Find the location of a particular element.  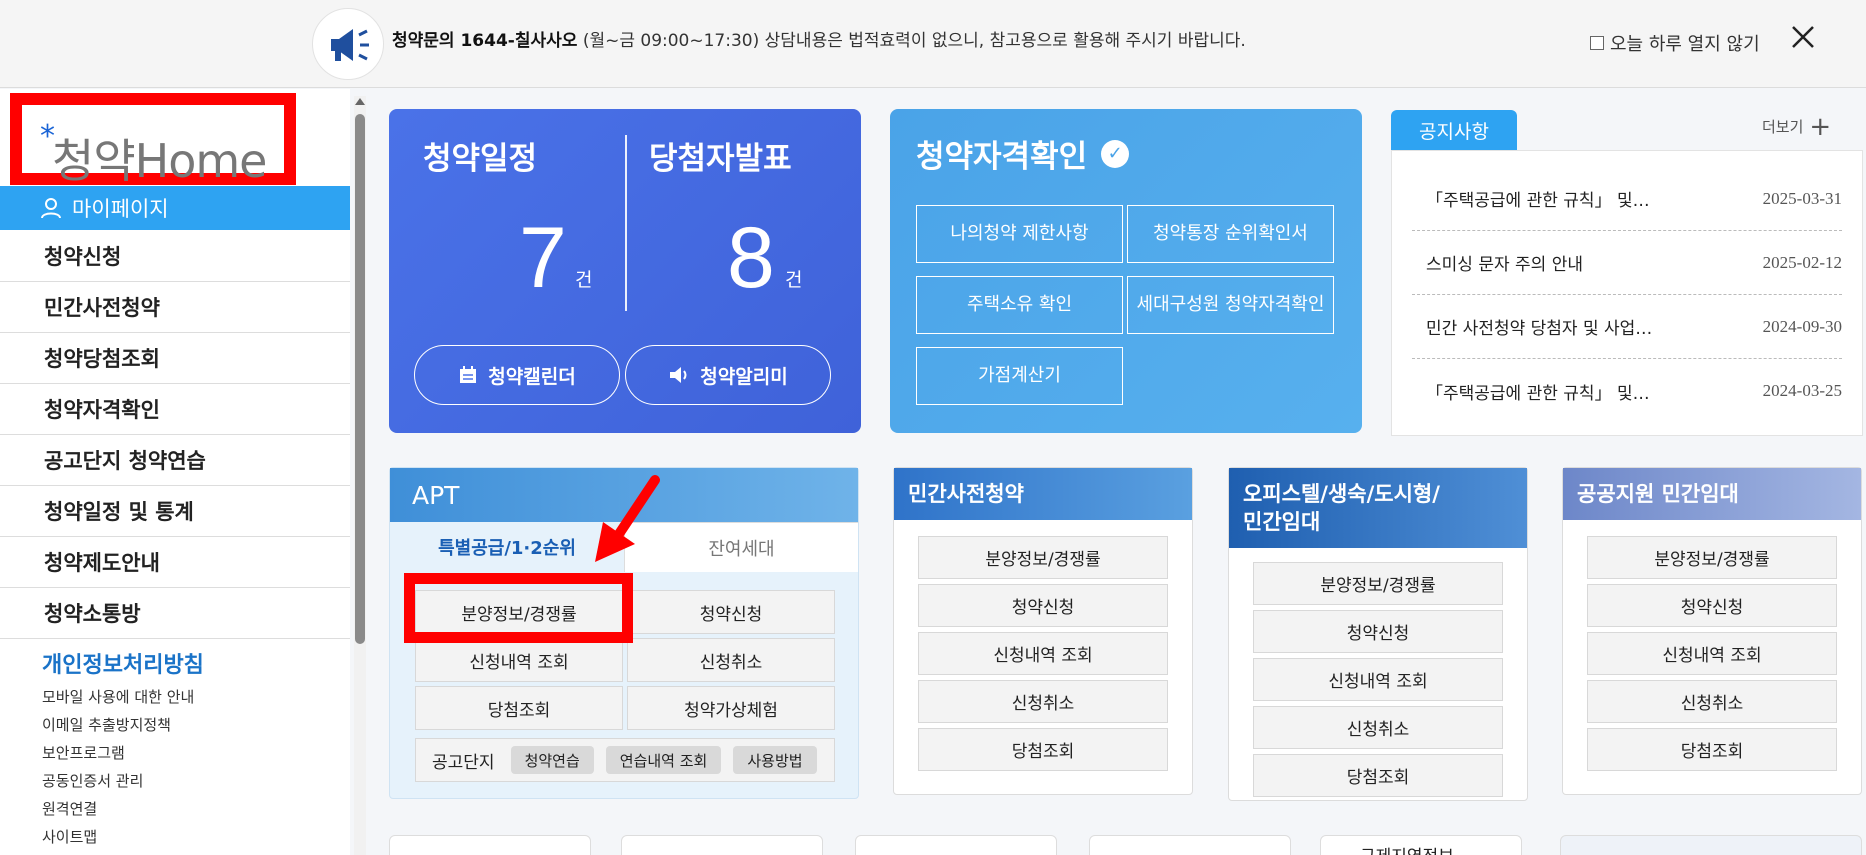

schedule-card: 청약일정 당첨자발표 7 건 8 건 청약캘린더 청약알리미 is located at coordinates (625, 271).